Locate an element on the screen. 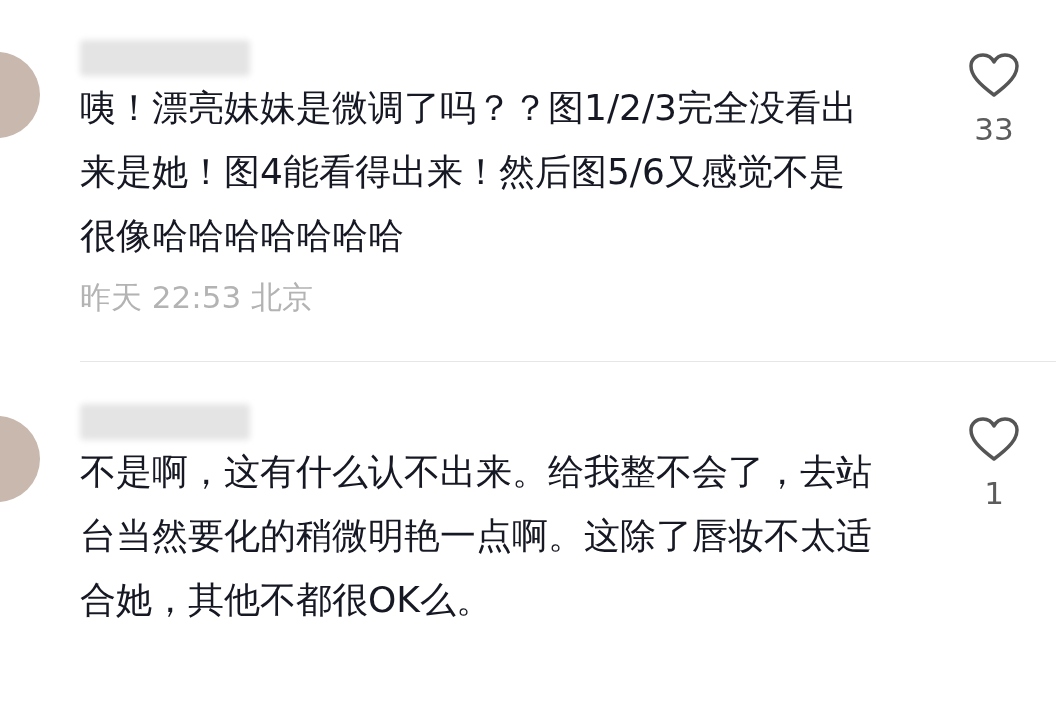  like-count: 33 is located at coordinates (994, 129).